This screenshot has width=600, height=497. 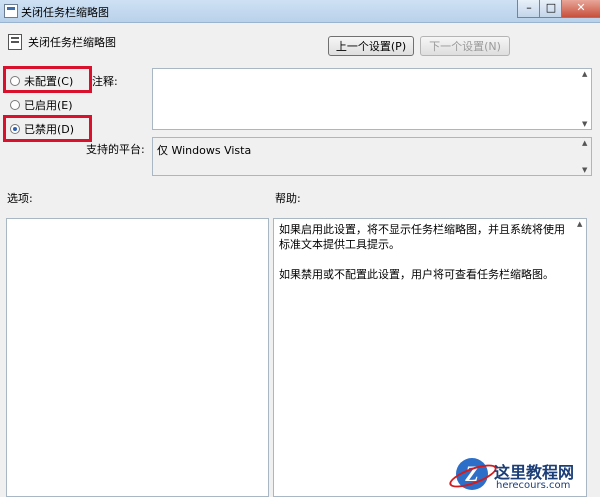 I want to click on platform-label: 支持的平台:, so click(x=115, y=149).